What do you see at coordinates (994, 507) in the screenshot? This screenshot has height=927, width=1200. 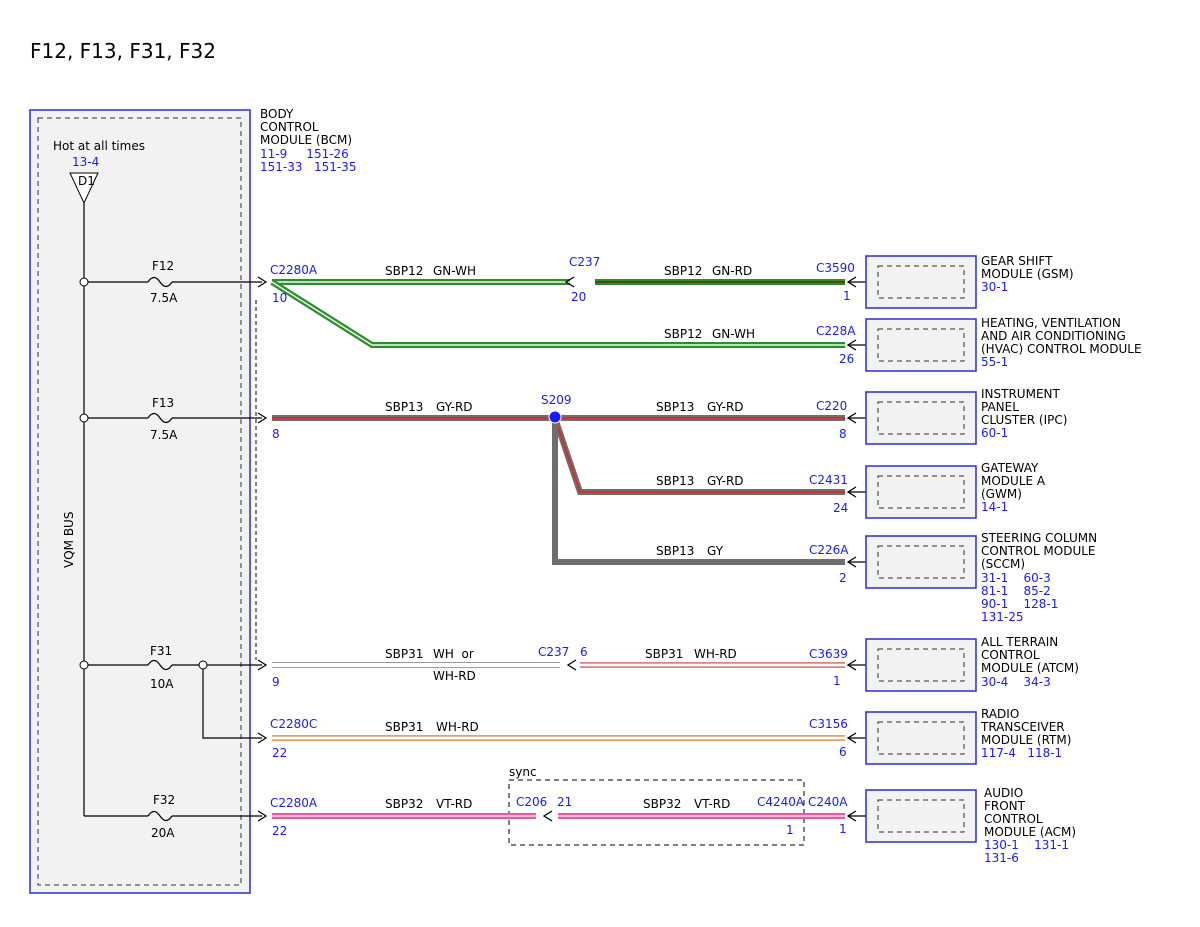 I see `module-ref: 14-1` at bounding box center [994, 507].